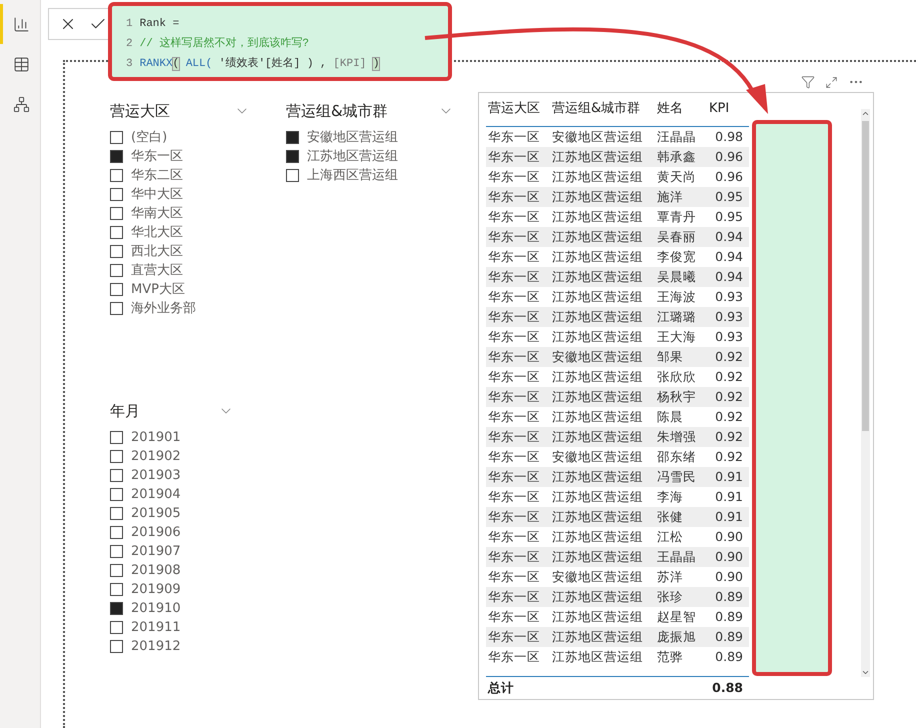  I want to click on slicer-item-label: 直营大区, so click(157, 270).